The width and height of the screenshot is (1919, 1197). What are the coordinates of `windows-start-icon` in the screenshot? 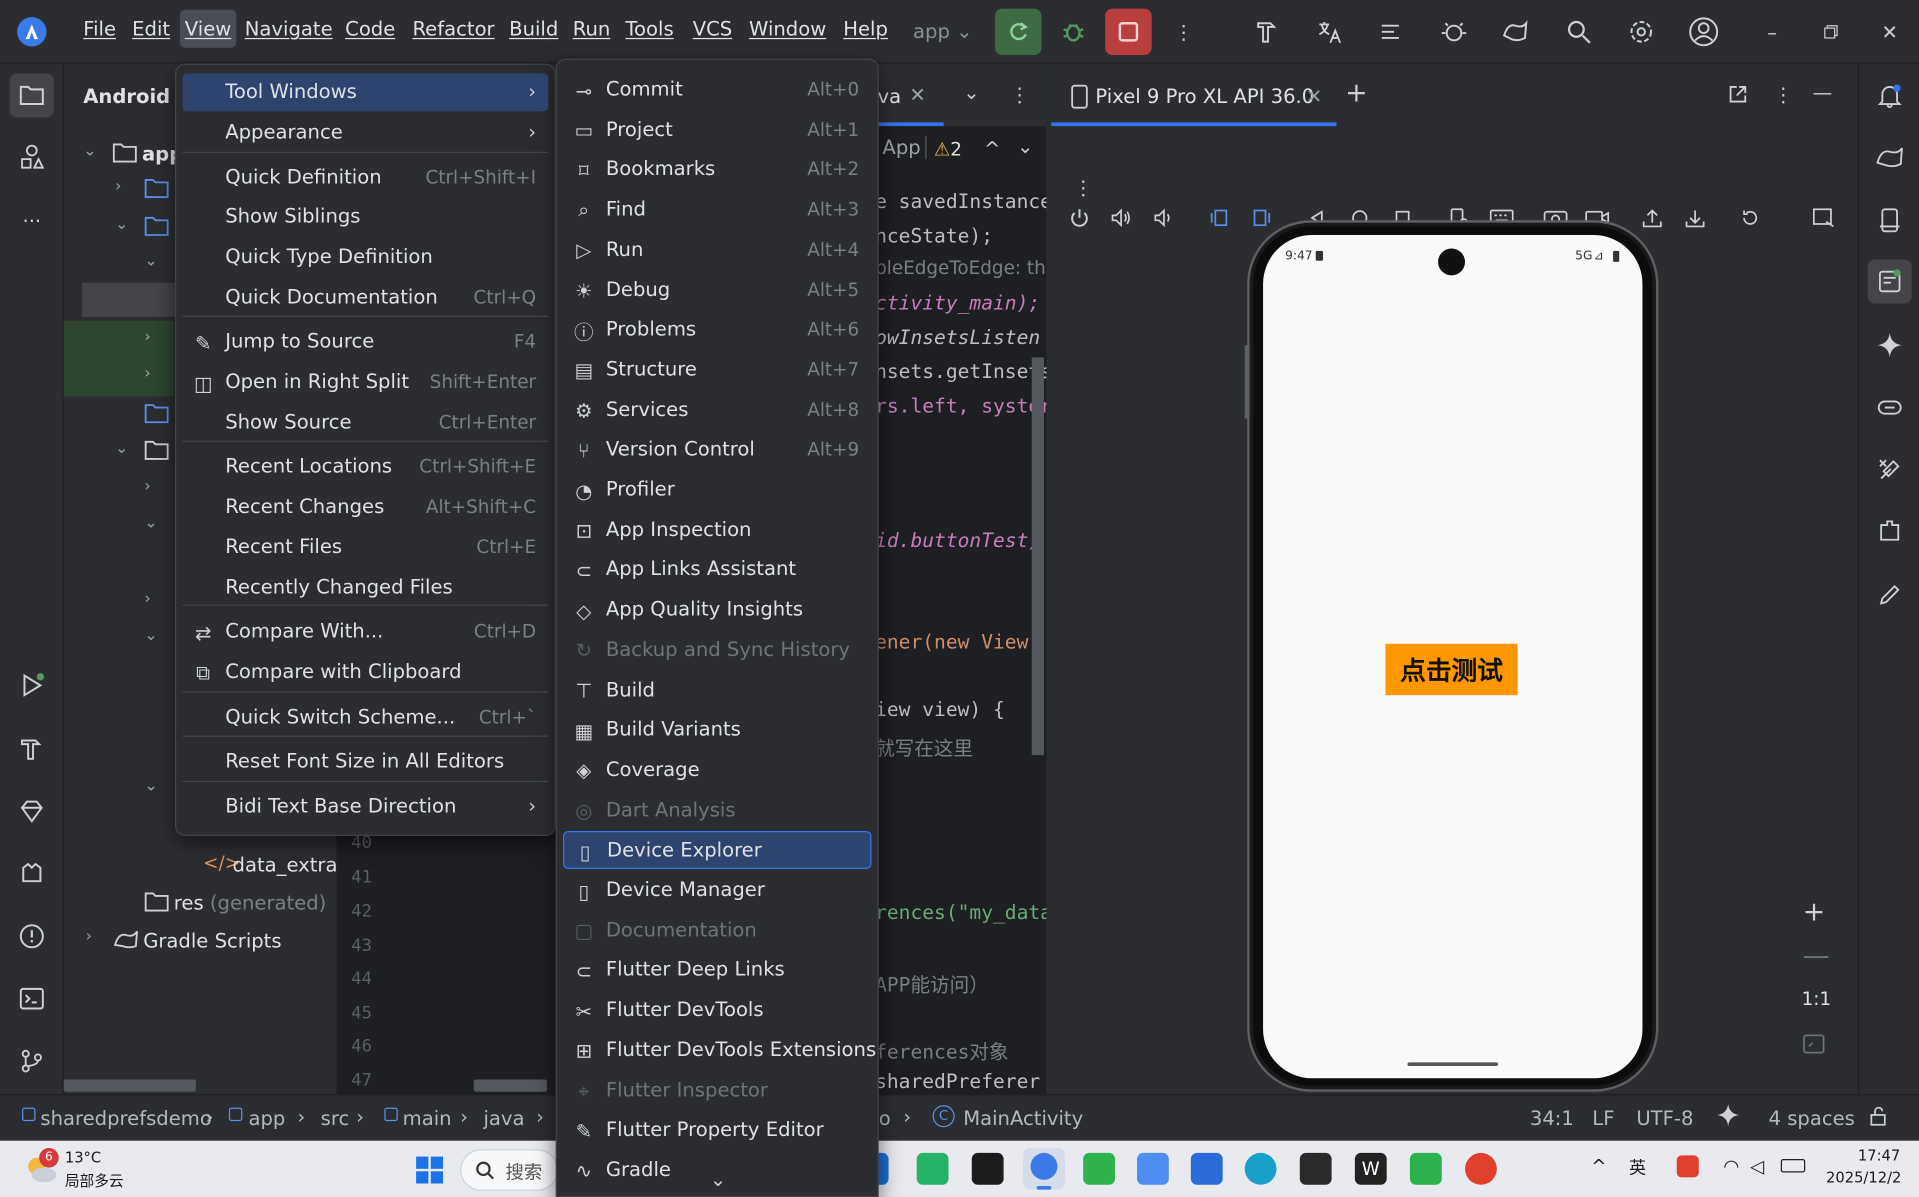 It's located at (429, 1169).